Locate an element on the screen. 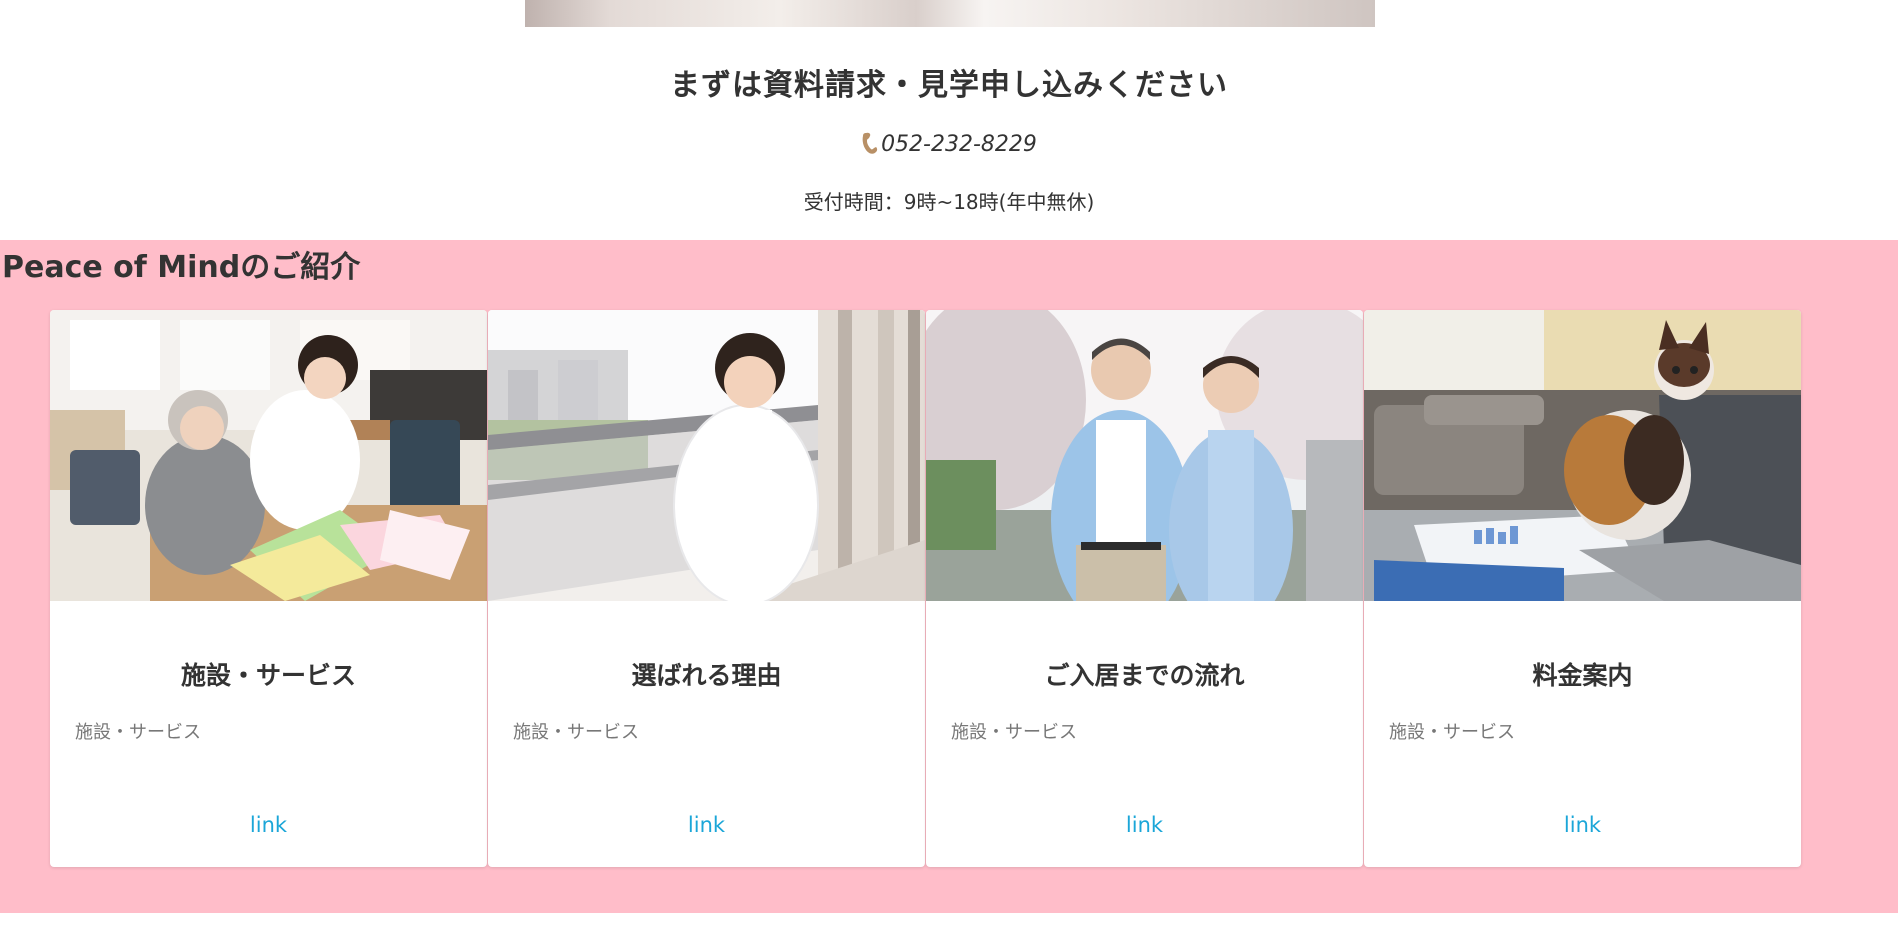 This screenshot has height=937, width=1898. senior-couple-outdoors-photo is located at coordinates (1144, 455).